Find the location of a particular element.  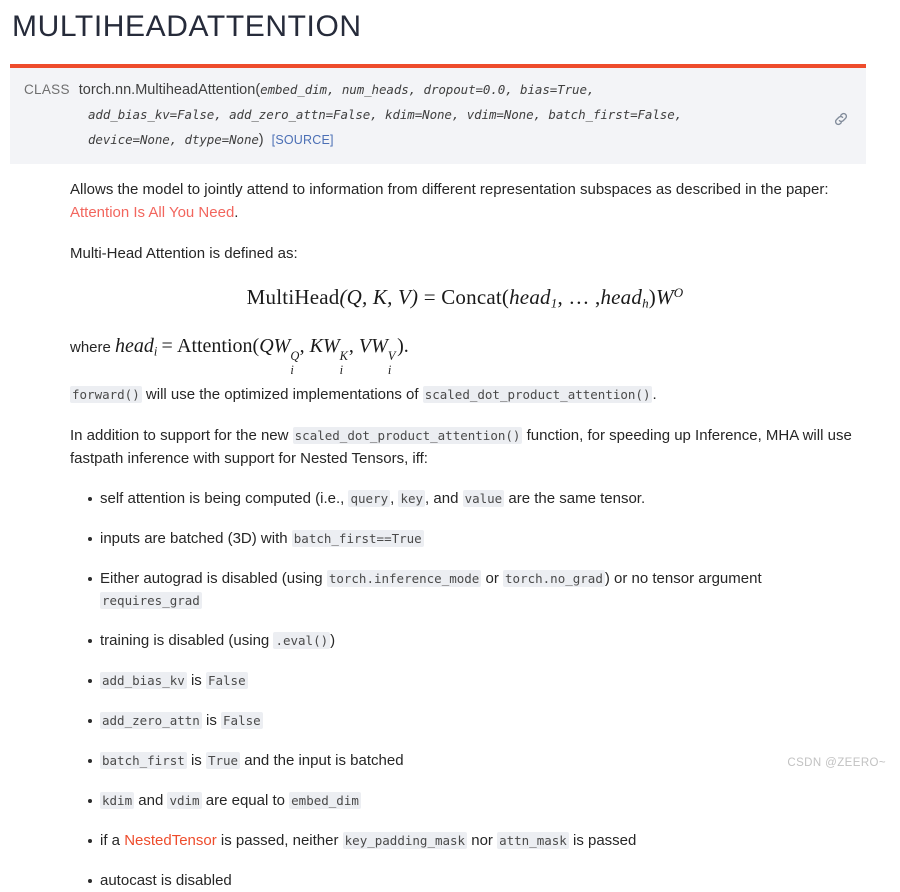

inline-code: key is located at coordinates (412, 499).